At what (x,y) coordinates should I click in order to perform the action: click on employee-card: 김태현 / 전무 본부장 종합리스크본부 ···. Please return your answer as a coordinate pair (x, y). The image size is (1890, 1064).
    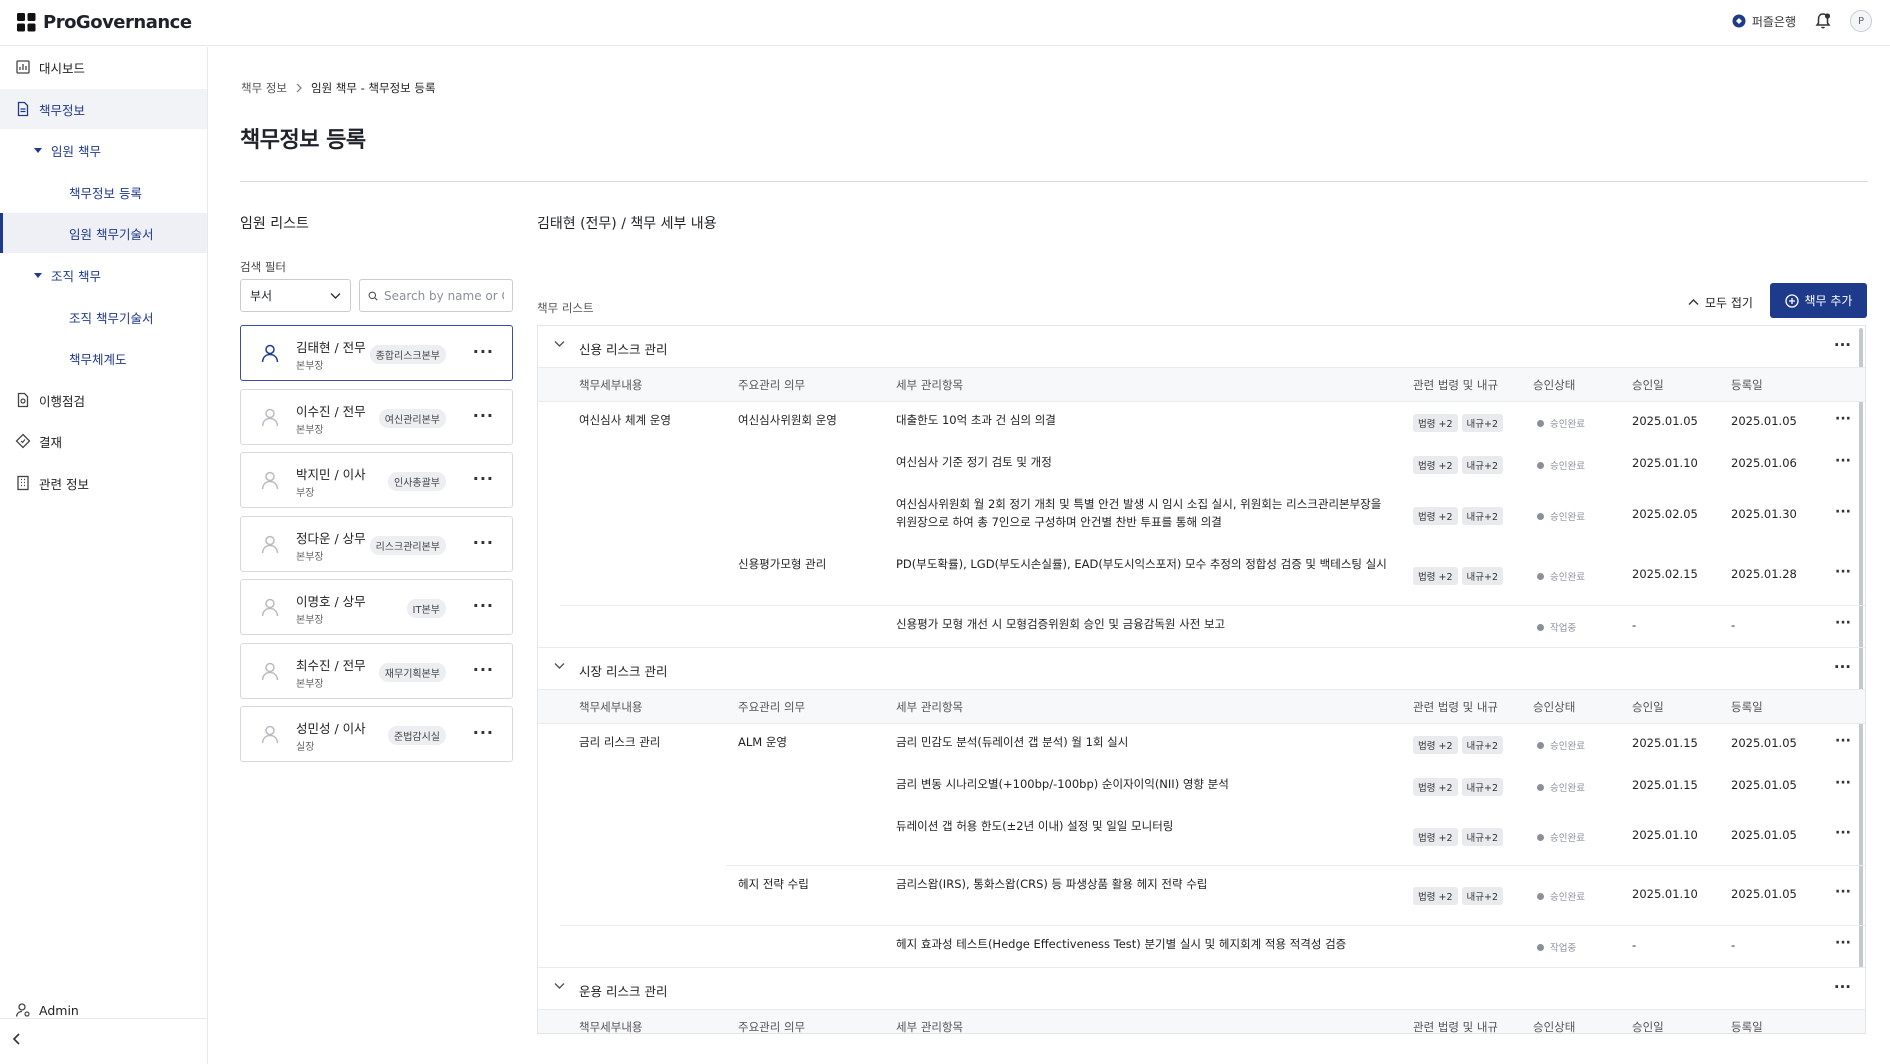
    Looking at the image, I should click on (376, 353).